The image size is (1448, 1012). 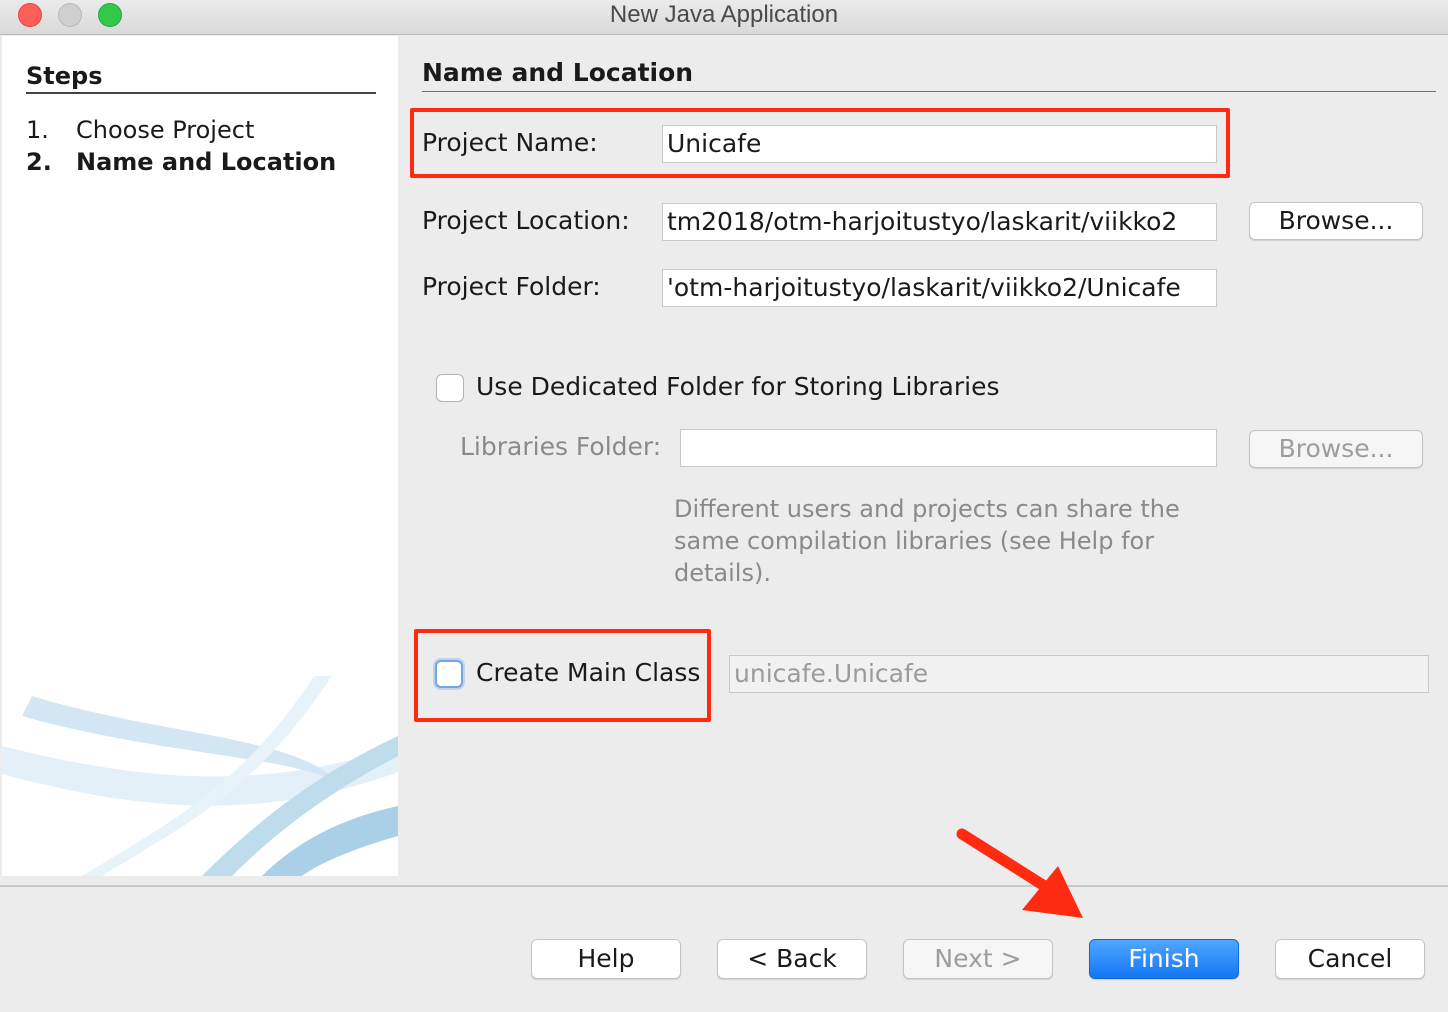 What do you see at coordinates (37, 130) in the screenshot?
I see `step-1-number: 1.` at bounding box center [37, 130].